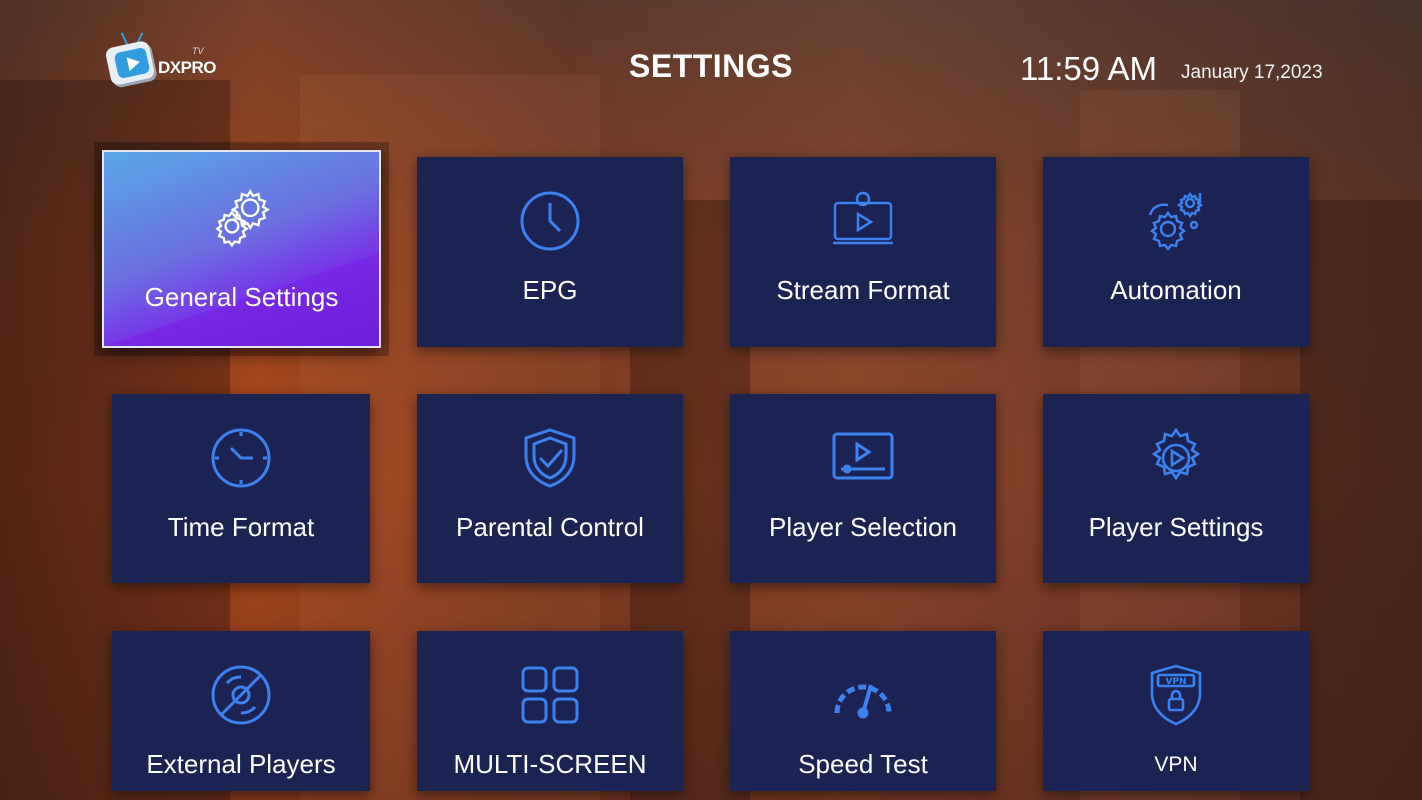 This screenshot has height=800, width=1422. I want to click on time-clock-icon, so click(241, 458).